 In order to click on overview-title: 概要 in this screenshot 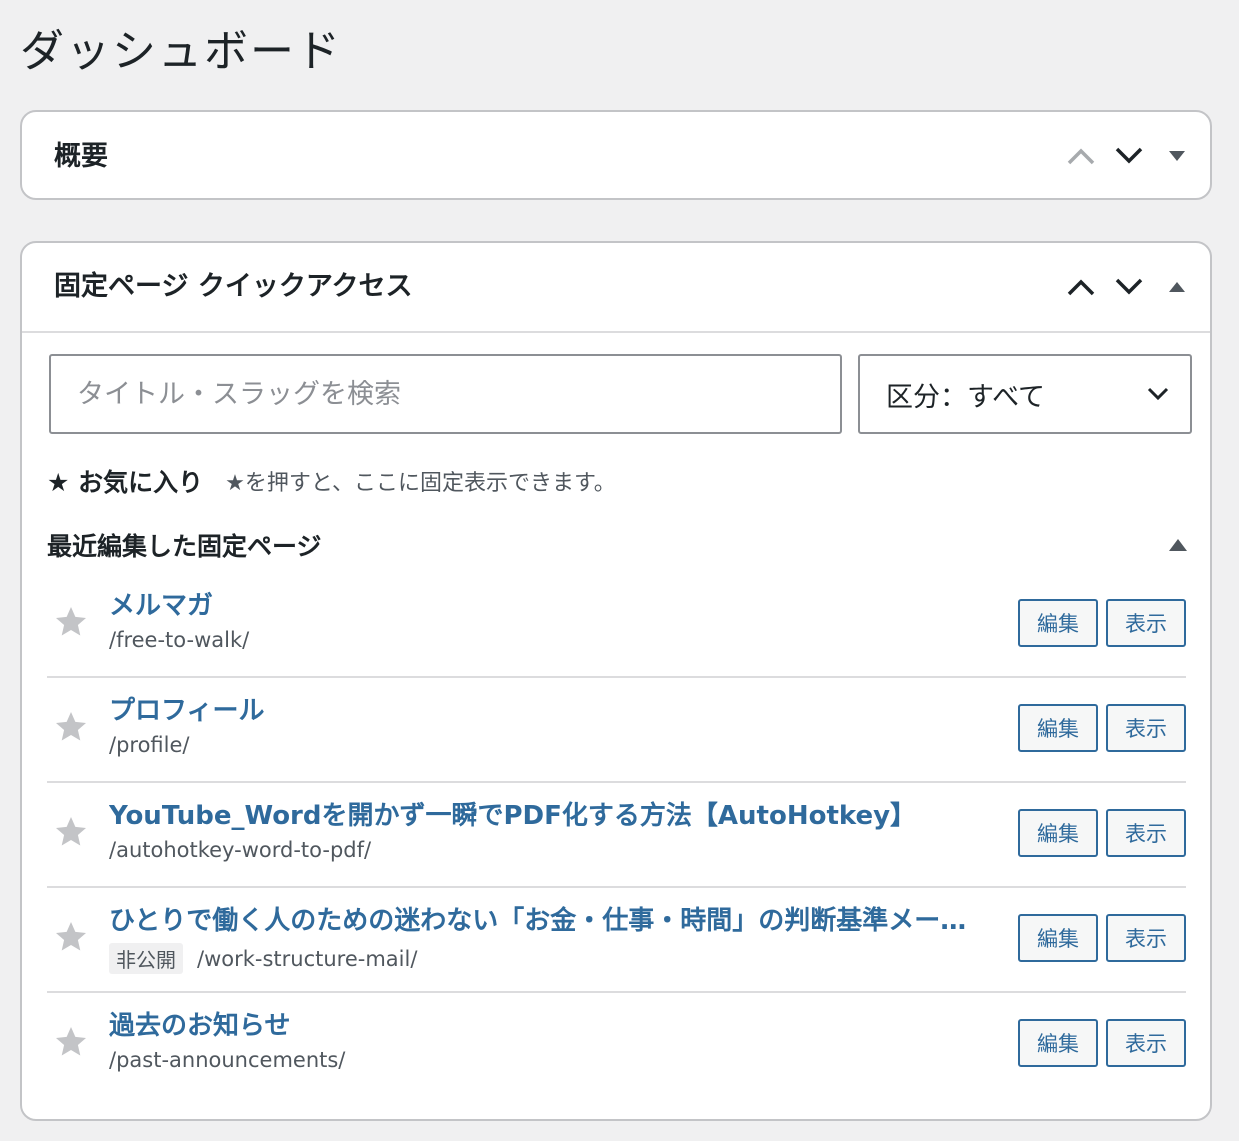, I will do `click(81, 156)`.